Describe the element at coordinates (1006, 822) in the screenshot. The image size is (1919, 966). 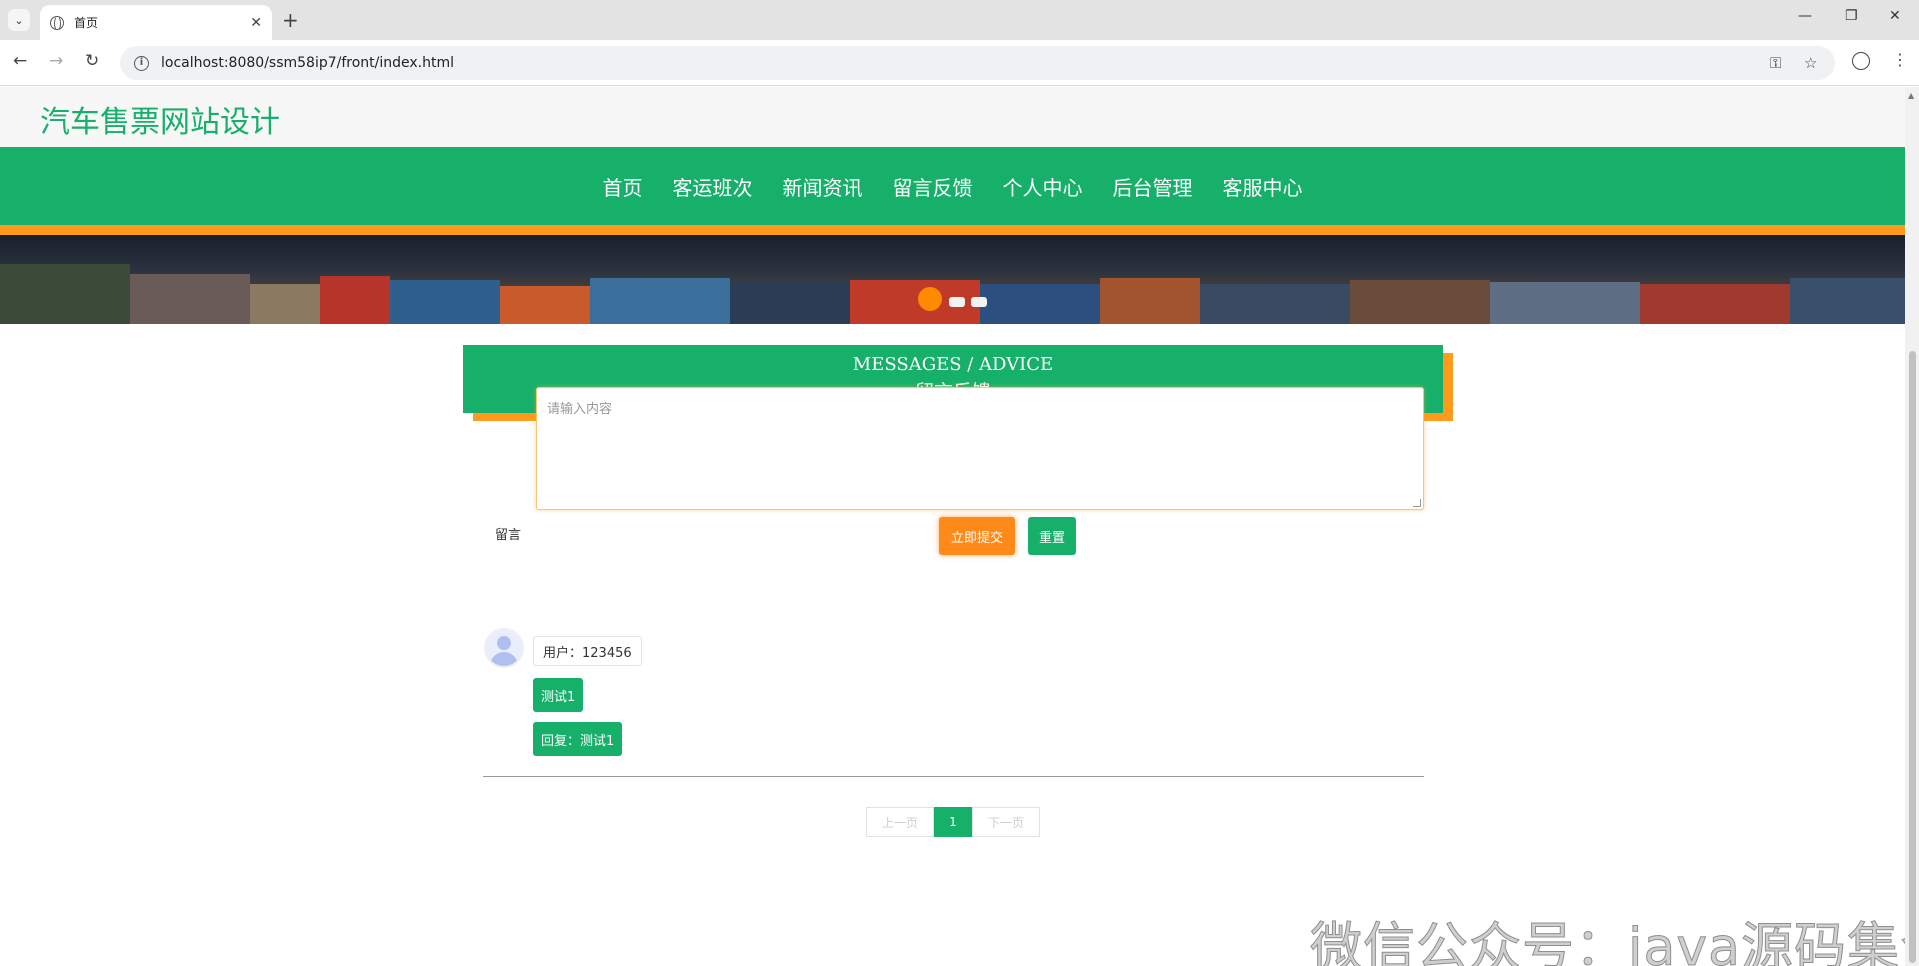
I see `next-page-button: 下一页` at that location.